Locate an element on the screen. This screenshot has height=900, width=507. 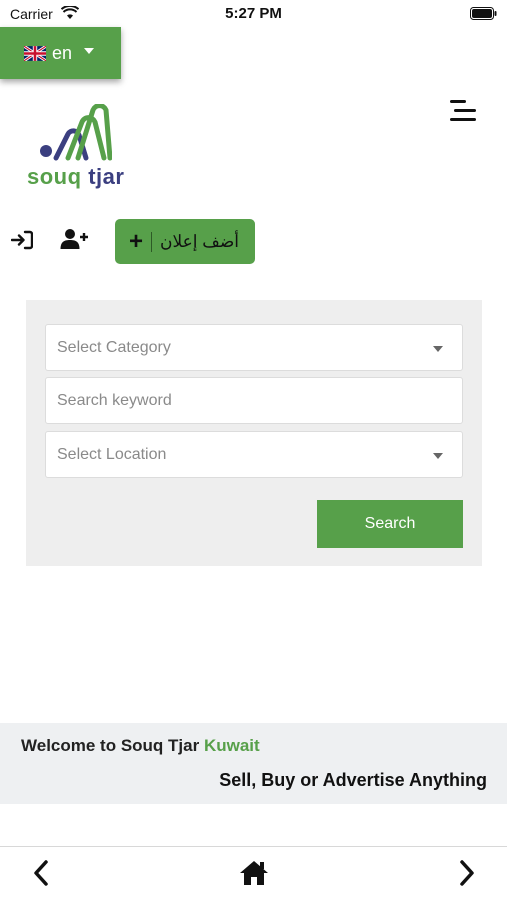
sign-in-icon is located at coordinates (22, 240).